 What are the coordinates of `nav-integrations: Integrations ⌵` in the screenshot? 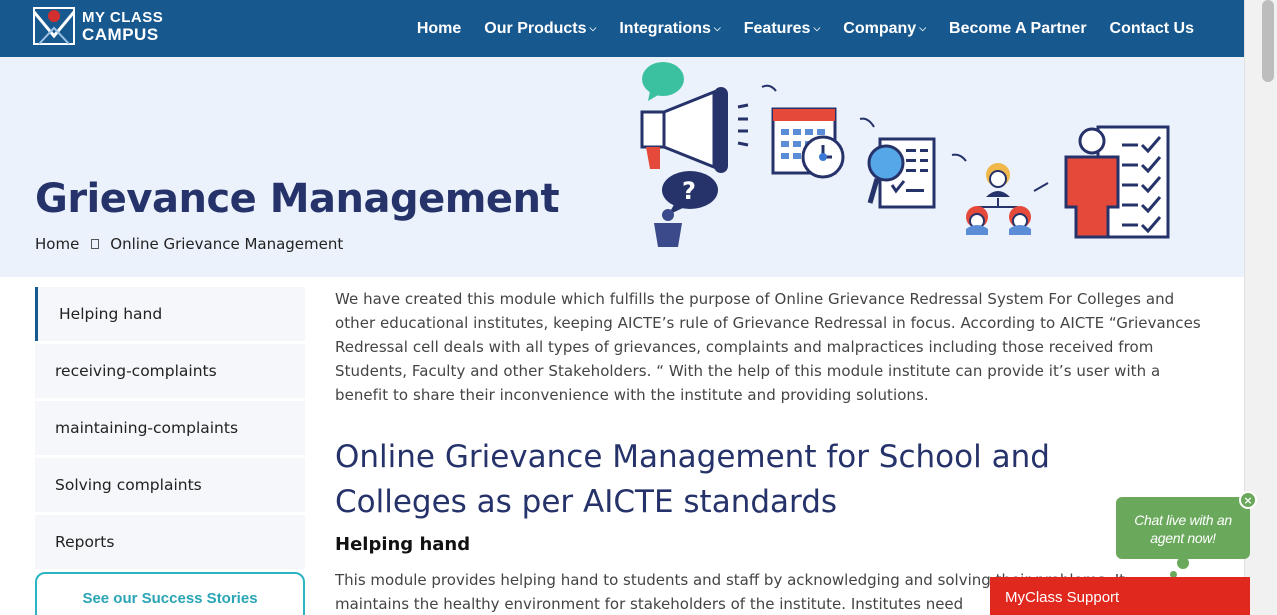 It's located at (669, 29).